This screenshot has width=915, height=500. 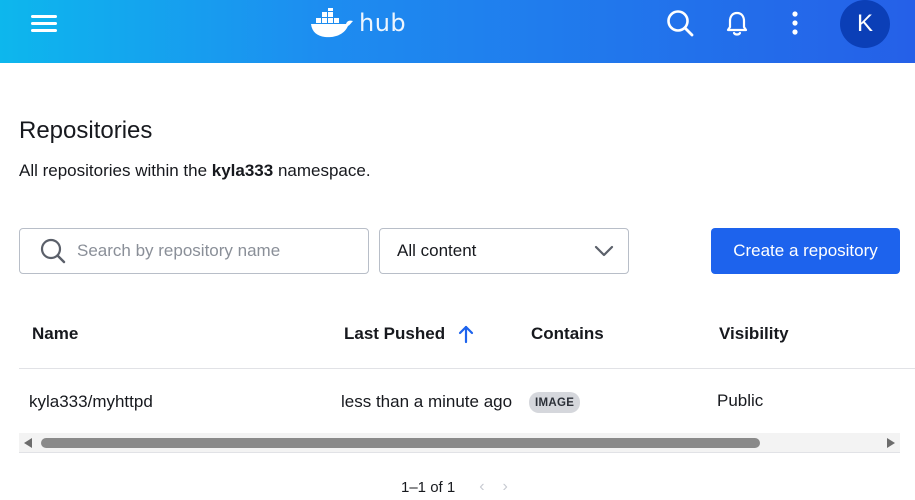 I want to click on logo-text: hub, so click(x=383, y=23).